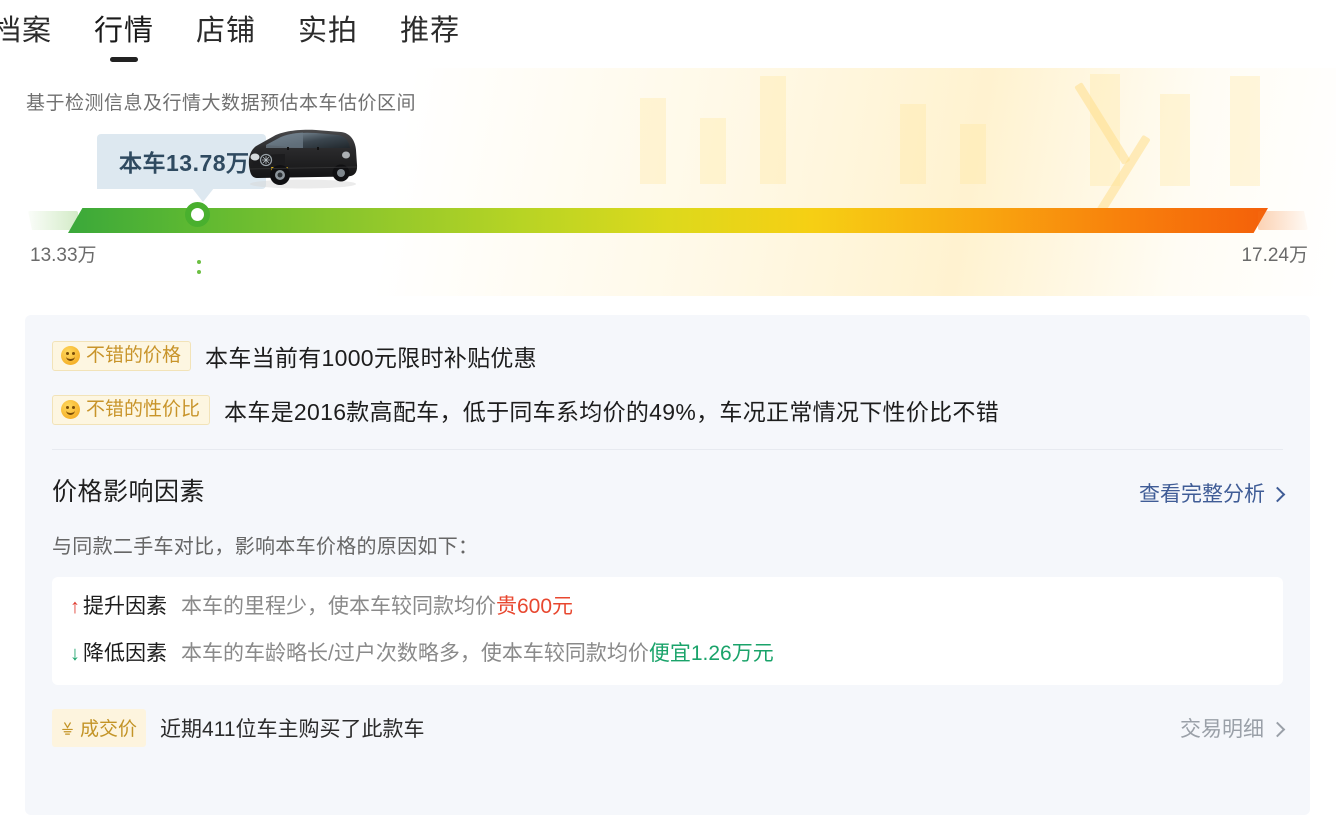 The width and height of the screenshot is (1336, 840). I want to click on transaction-details-link: 交易明细, so click(1233, 728).